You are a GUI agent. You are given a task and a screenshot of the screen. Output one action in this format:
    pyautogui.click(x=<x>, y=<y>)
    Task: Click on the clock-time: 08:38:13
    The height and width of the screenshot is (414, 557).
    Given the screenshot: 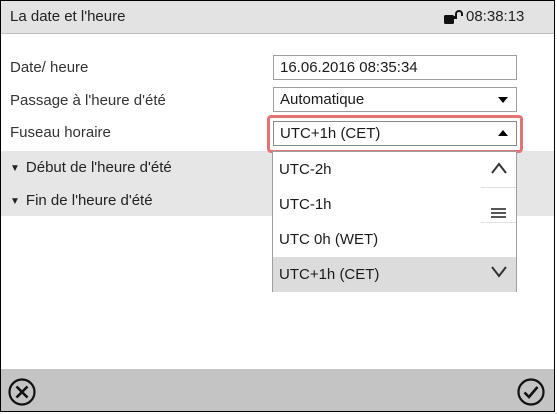 What is the action you would take?
    pyautogui.click(x=495, y=16)
    